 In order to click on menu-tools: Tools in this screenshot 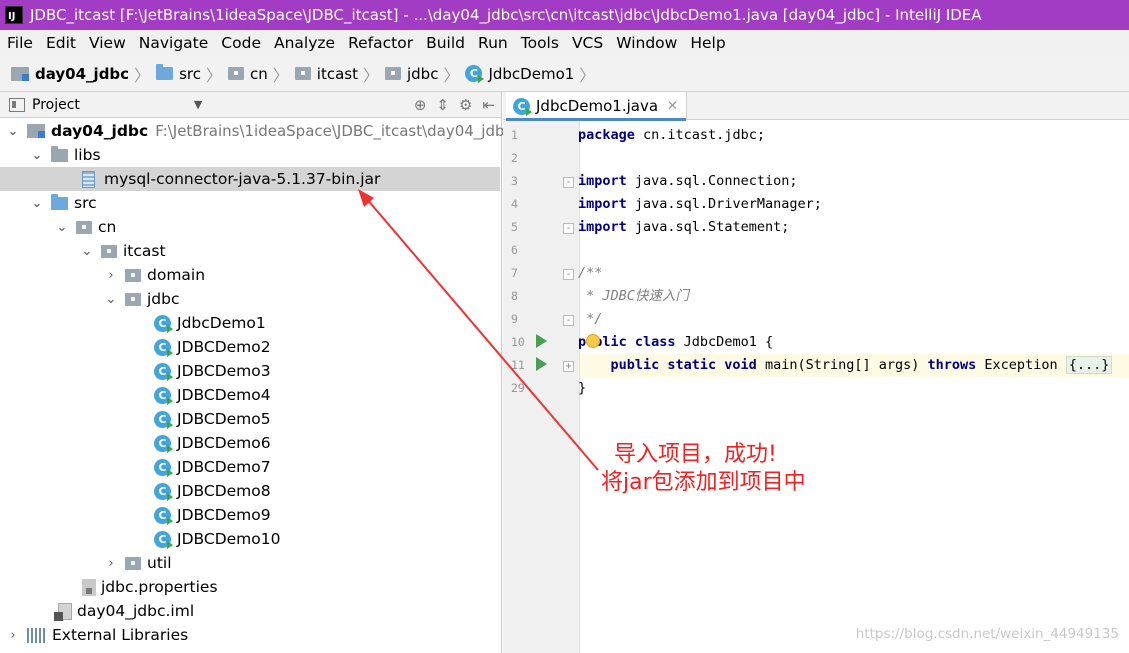, I will do `click(539, 43)`.